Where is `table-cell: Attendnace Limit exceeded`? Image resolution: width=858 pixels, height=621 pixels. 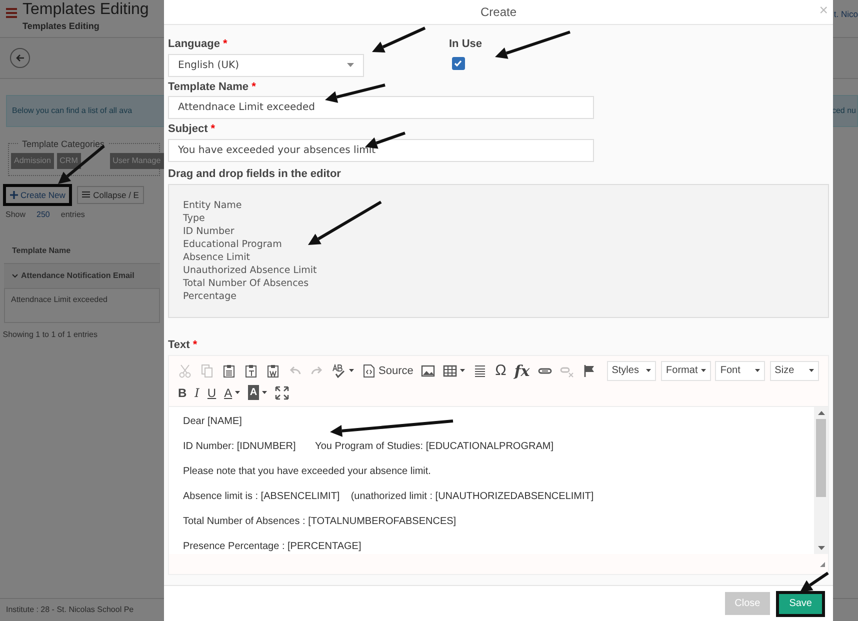
table-cell: Attendnace Limit exceeded is located at coordinates (82, 305).